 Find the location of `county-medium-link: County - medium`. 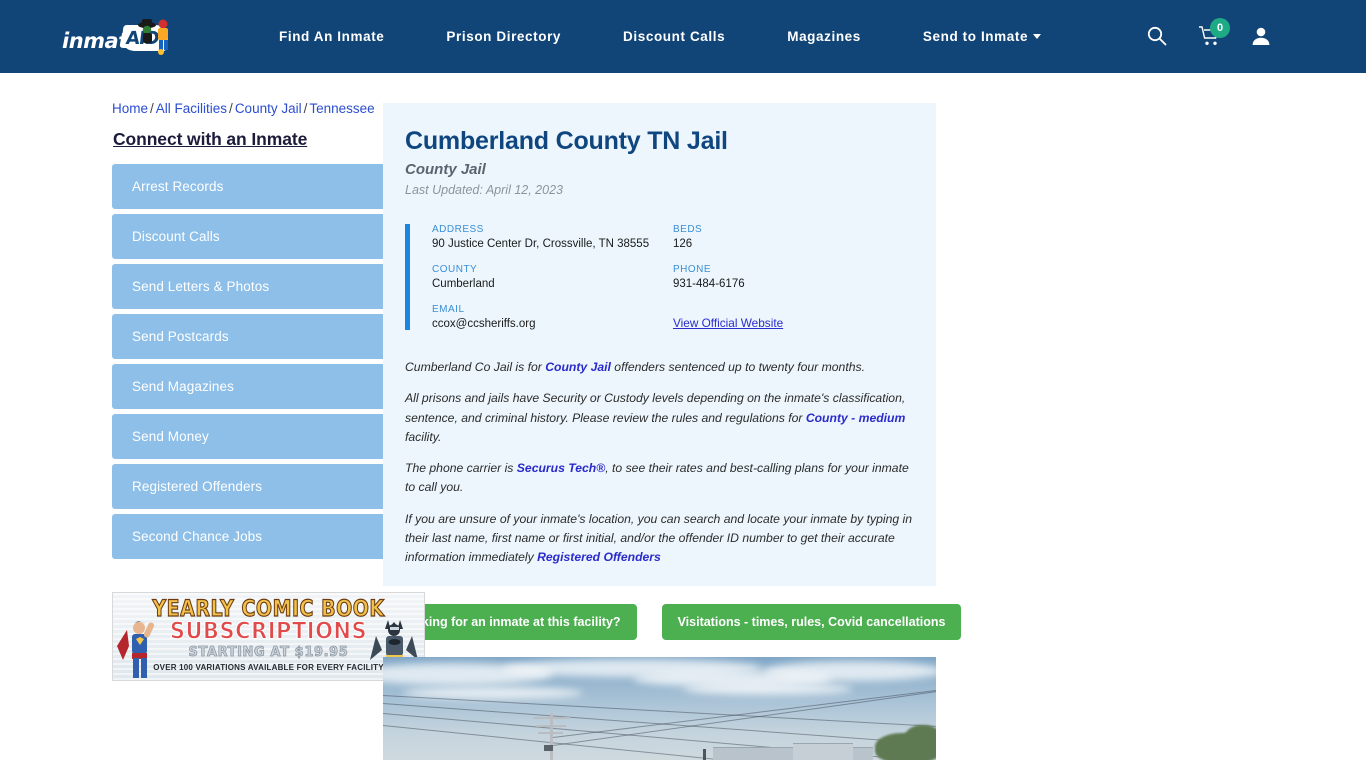

county-medium-link: County - medium is located at coordinates (856, 418).